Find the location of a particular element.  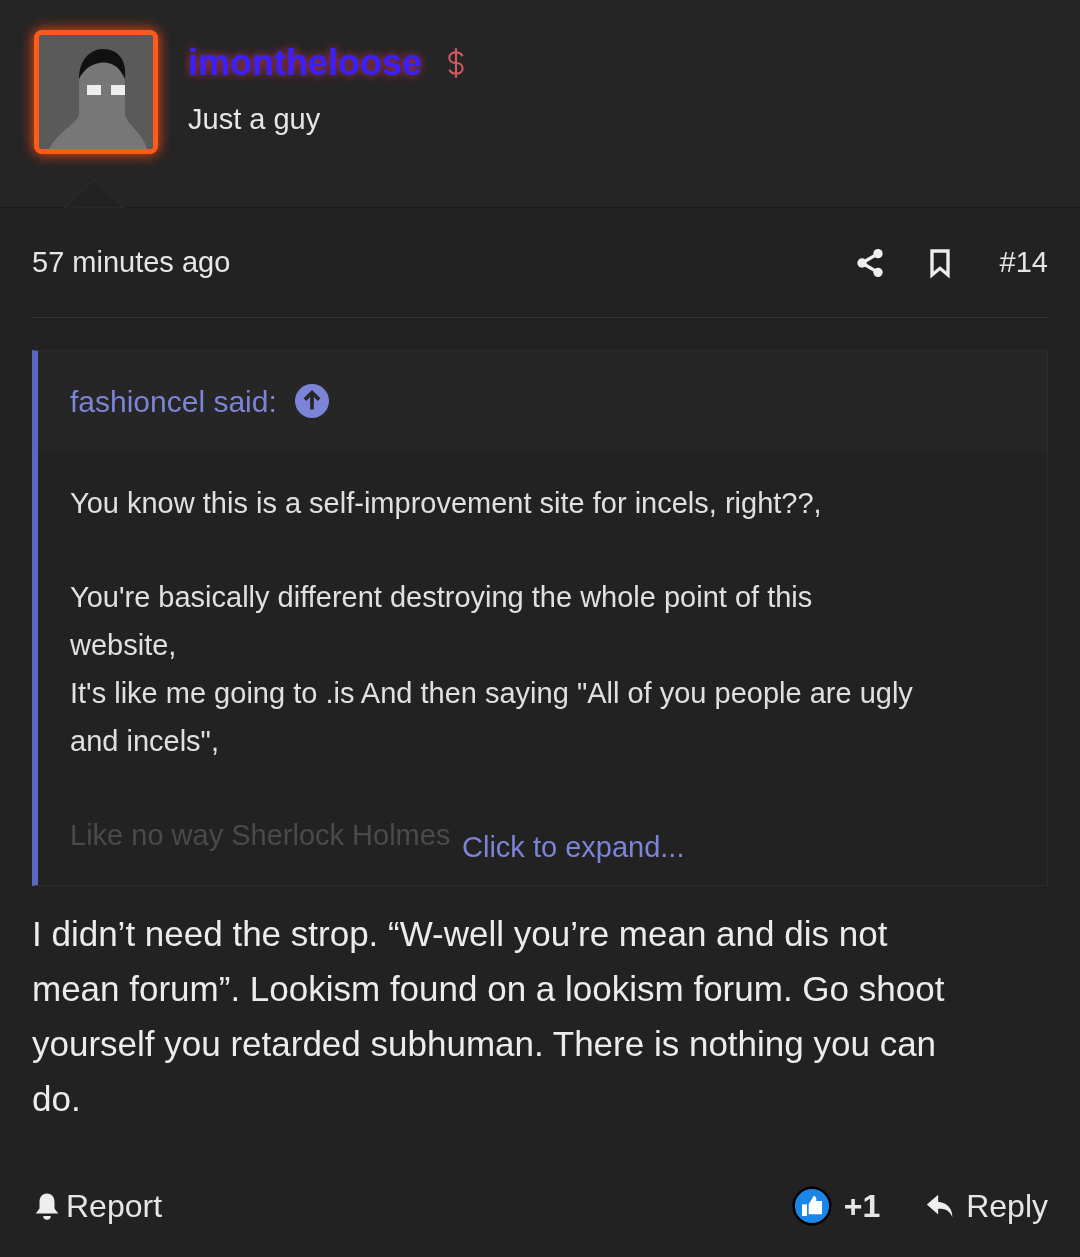

arrow-up-icon is located at coordinates (311, 401).